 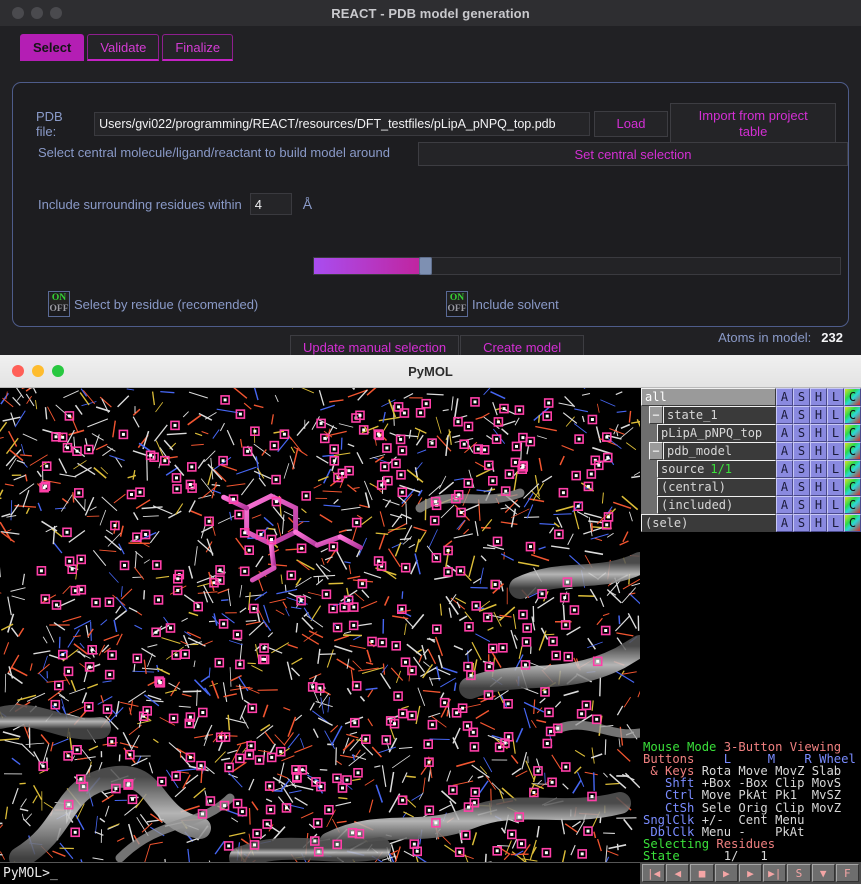 I want to click on tab-bar: Select Validate Finalize, so click(x=127, y=47).